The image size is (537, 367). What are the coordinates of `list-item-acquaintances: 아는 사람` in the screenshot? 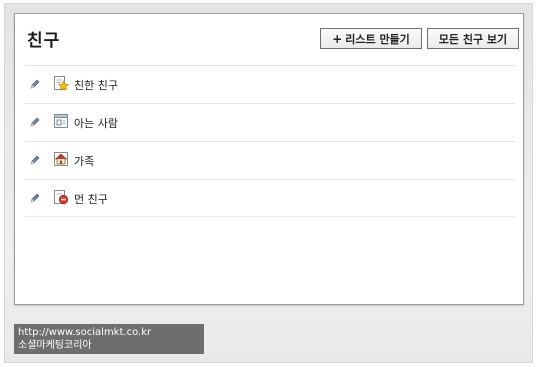 It's located at (270, 122).